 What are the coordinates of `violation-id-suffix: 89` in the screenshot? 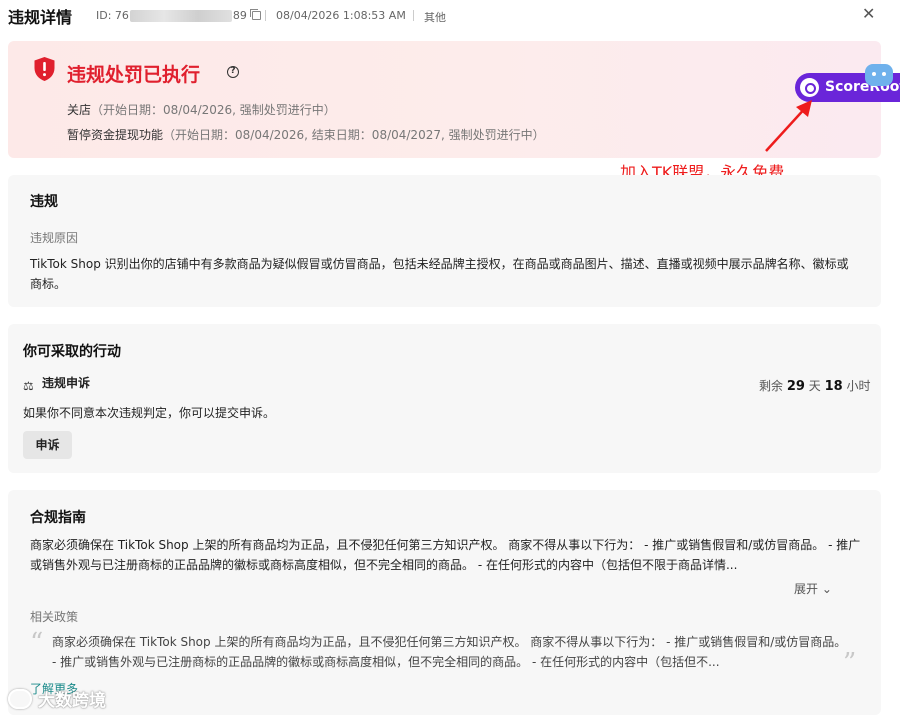 It's located at (239, 15).